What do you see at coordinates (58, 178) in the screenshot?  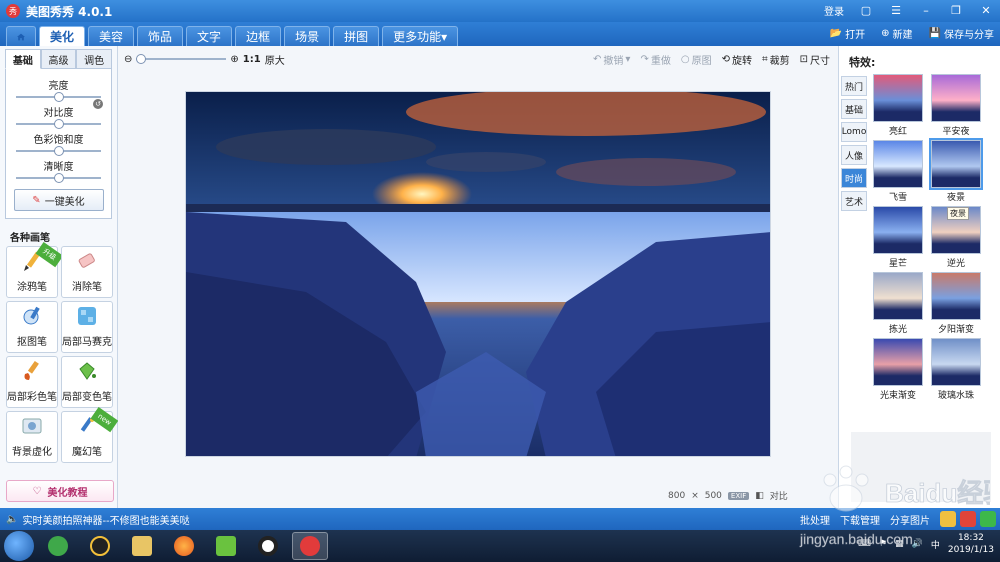 I see `sharpness-slider` at bounding box center [58, 178].